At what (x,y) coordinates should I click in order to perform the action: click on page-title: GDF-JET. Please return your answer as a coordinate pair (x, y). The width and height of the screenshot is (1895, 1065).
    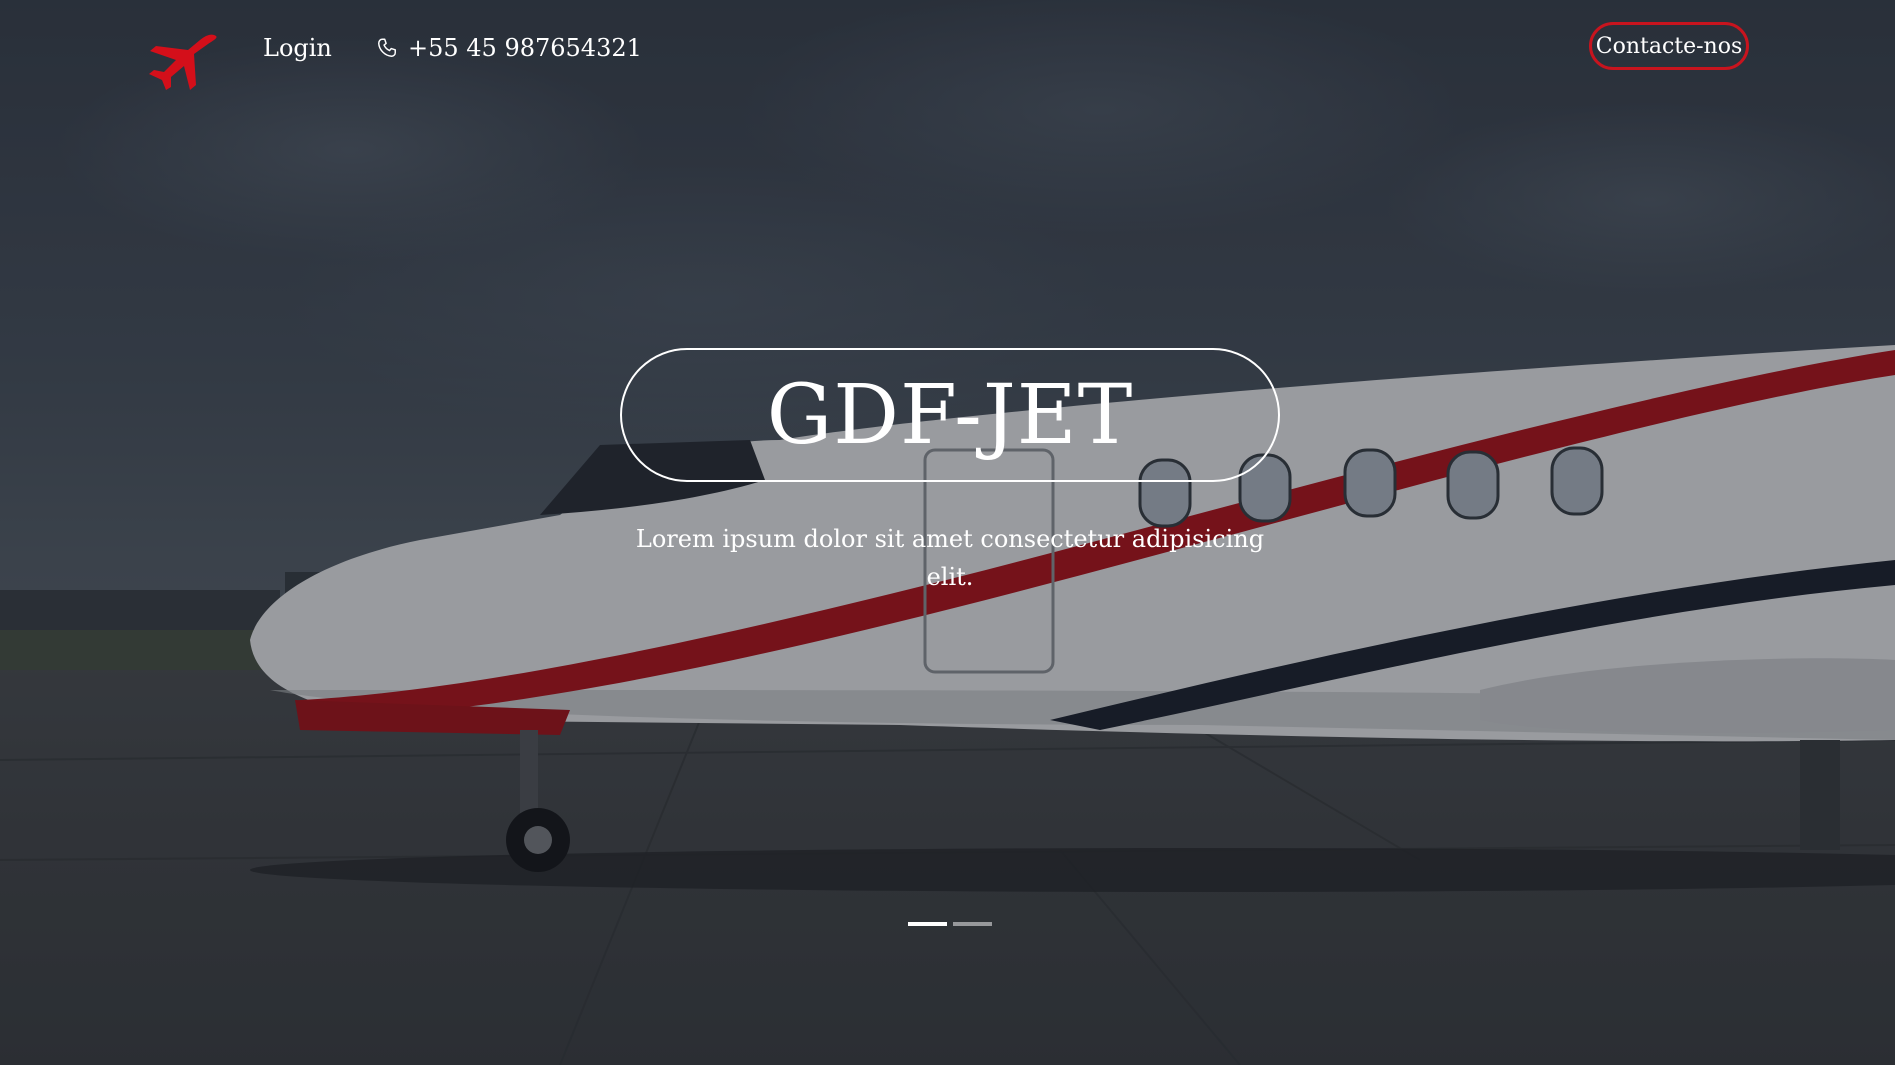
    Looking at the image, I should click on (950, 415).